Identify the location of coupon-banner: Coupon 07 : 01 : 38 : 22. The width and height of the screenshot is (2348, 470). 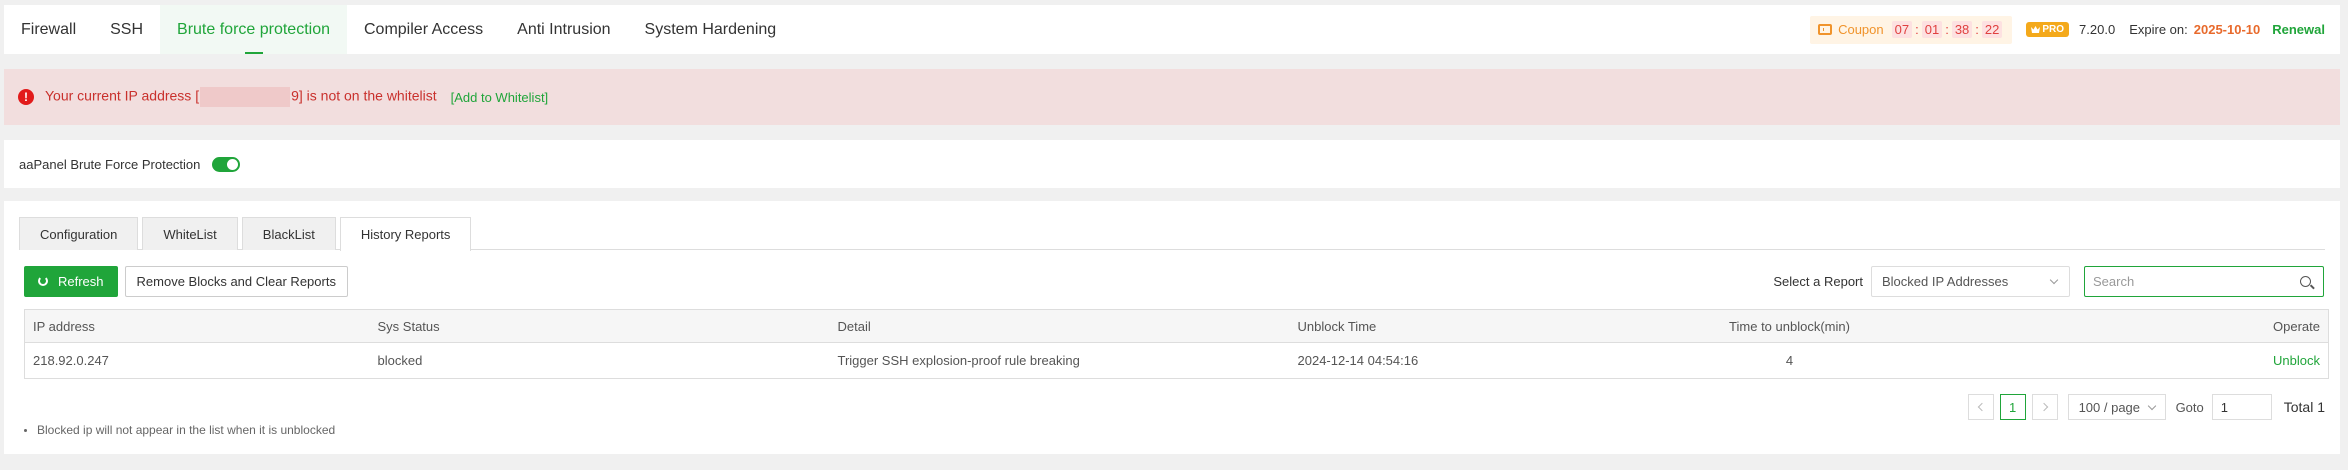
(1911, 29).